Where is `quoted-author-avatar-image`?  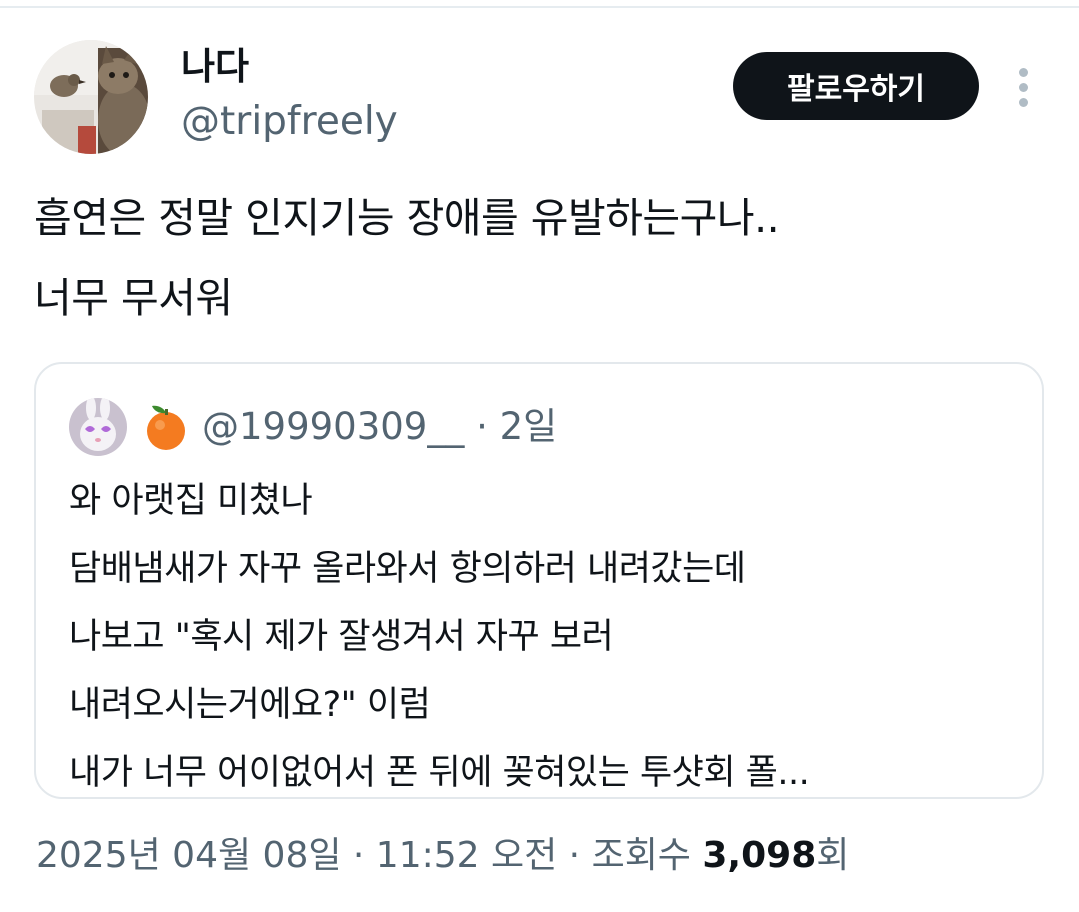
quoted-author-avatar-image is located at coordinates (98, 427).